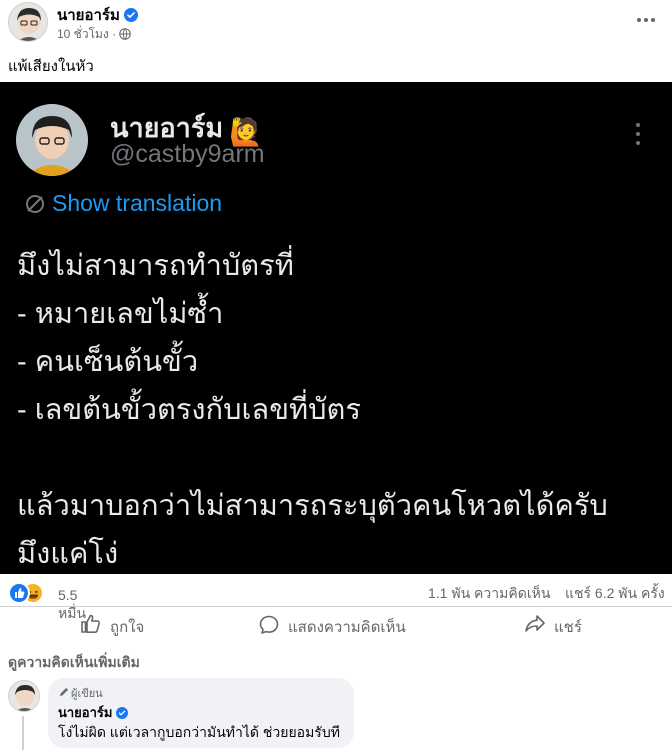  I want to click on tweet-name-text: นายอาร์ม, so click(167, 128).